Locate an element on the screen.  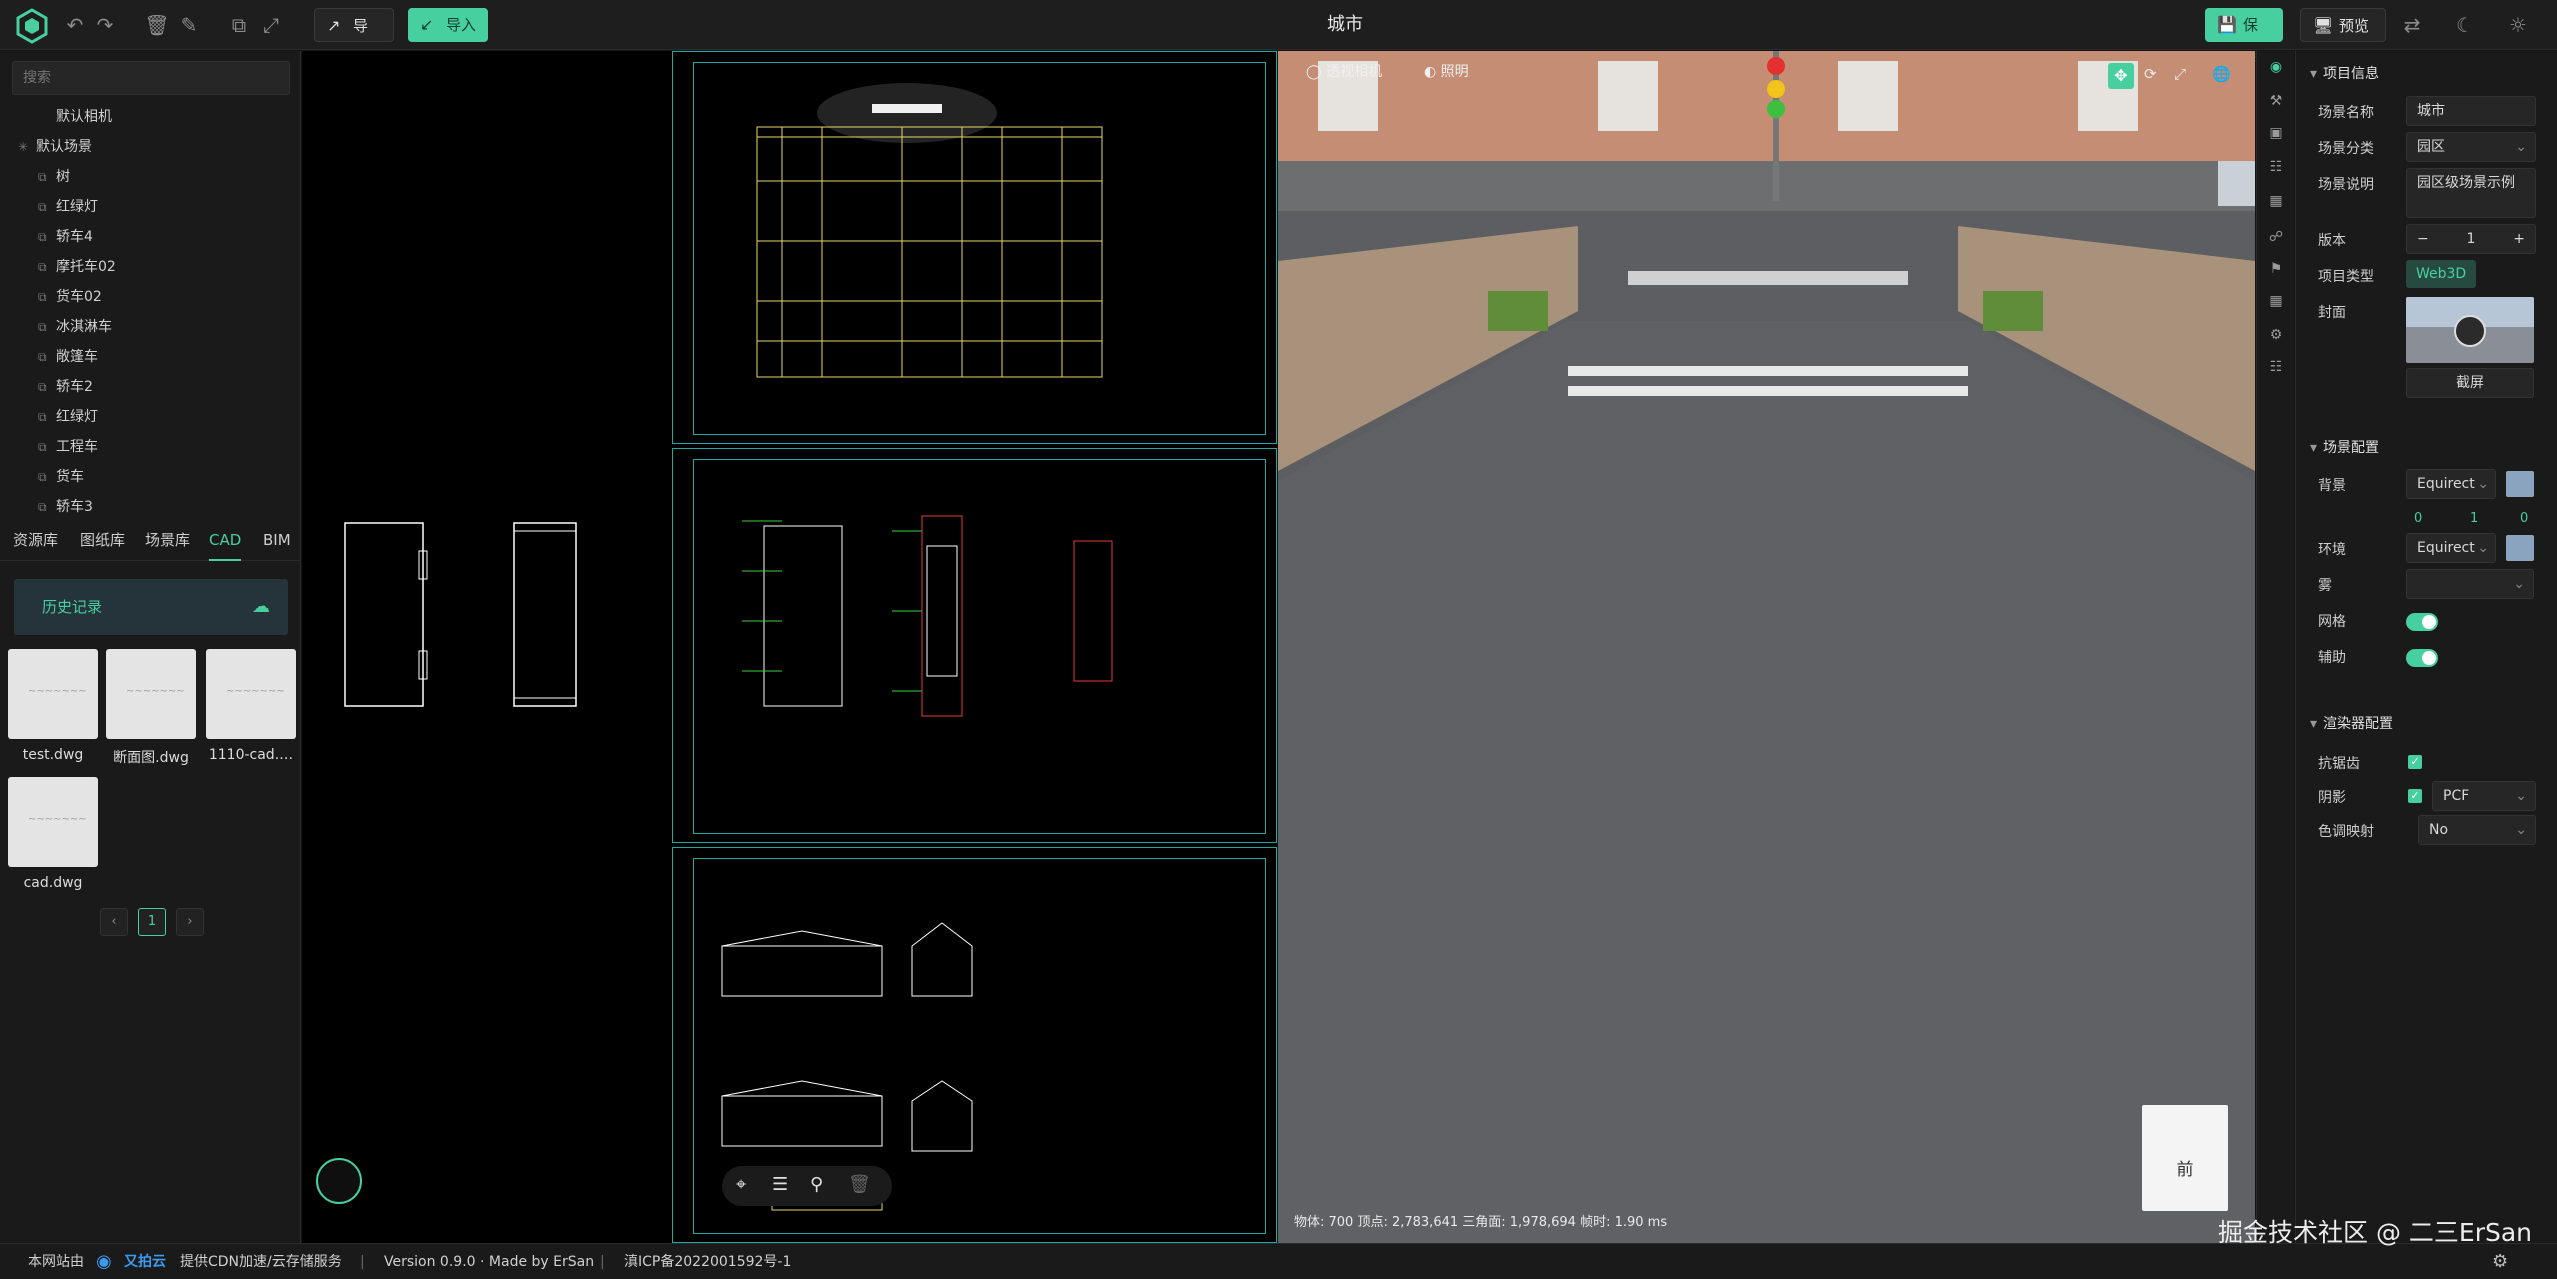
copy-icon: ⧉ is located at coordinates (239, 25).